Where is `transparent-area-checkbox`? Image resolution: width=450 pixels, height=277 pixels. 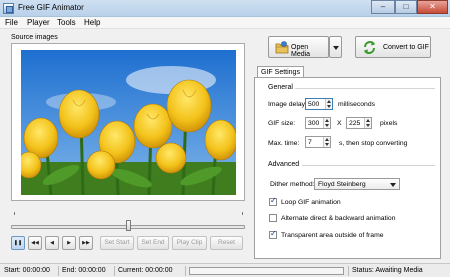 transparent-area-checkbox is located at coordinates (273, 234).